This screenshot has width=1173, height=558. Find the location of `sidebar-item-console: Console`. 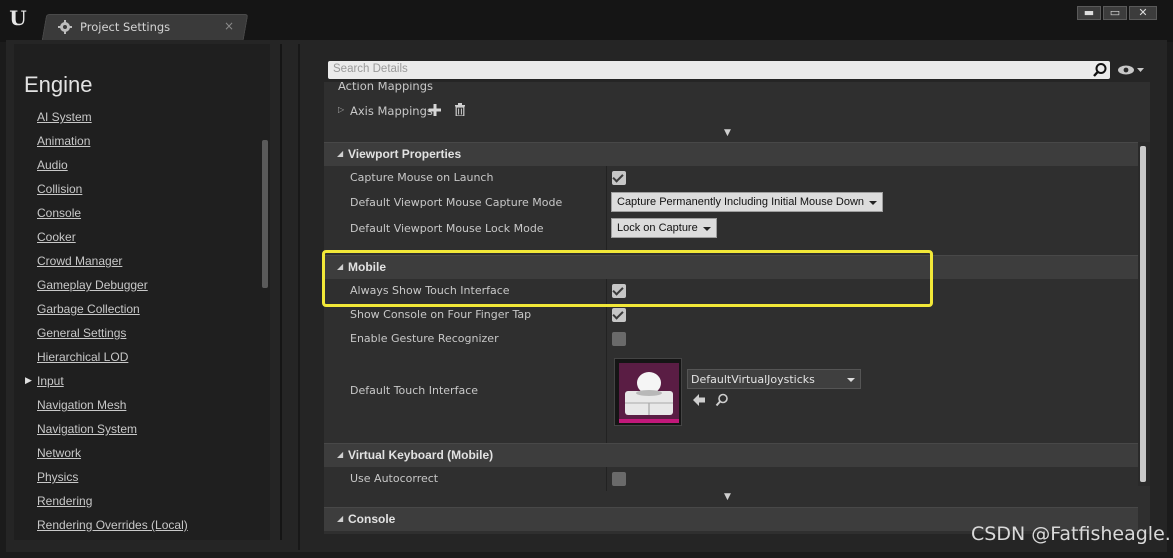

sidebar-item-console: Console is located at coordinates (59, 213).